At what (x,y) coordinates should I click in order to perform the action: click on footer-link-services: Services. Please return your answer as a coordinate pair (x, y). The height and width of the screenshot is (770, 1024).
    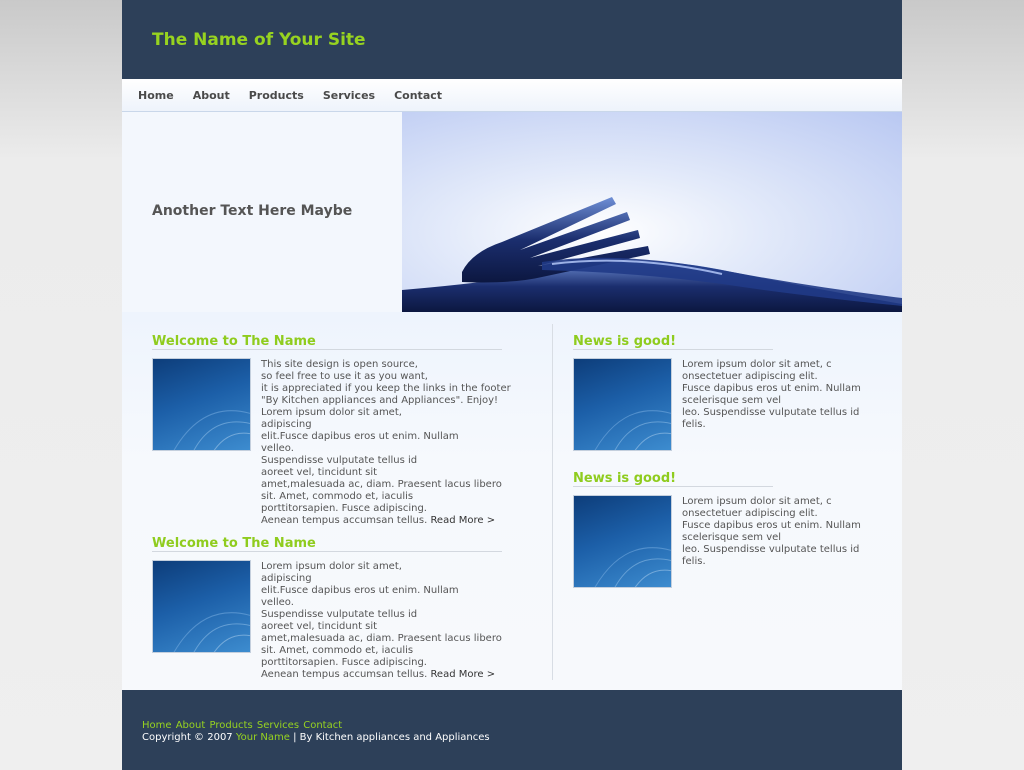
    Looking at the image, I should click on (278, 725).